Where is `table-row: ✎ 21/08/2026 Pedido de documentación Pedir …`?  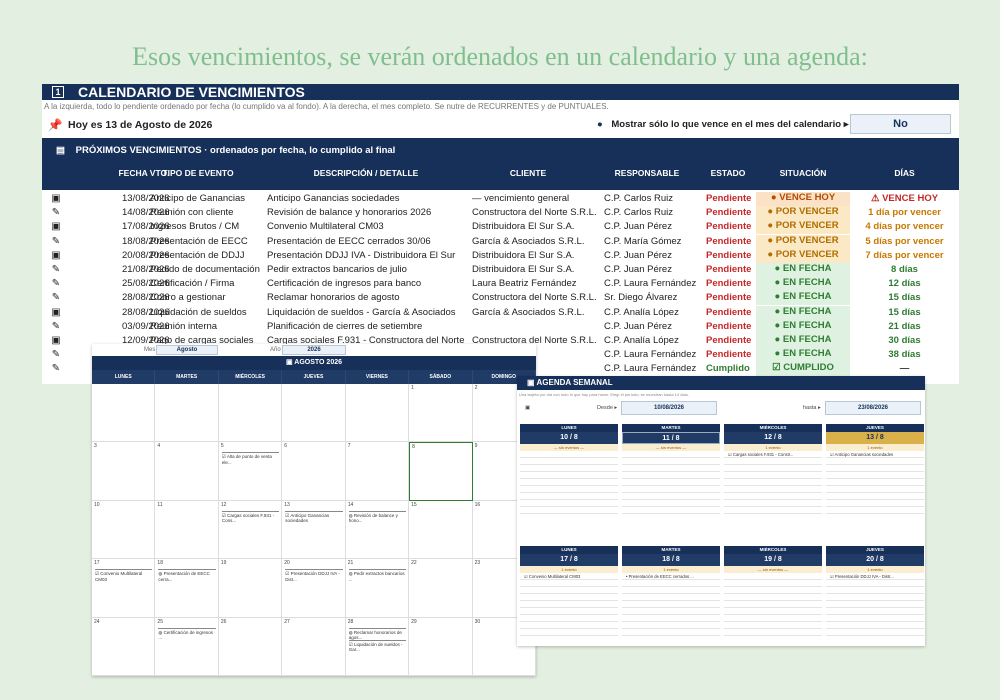
table-row: ✎ 21/08/2026 Pedido de documentación Pedir … is located at coordinates (500, 270).